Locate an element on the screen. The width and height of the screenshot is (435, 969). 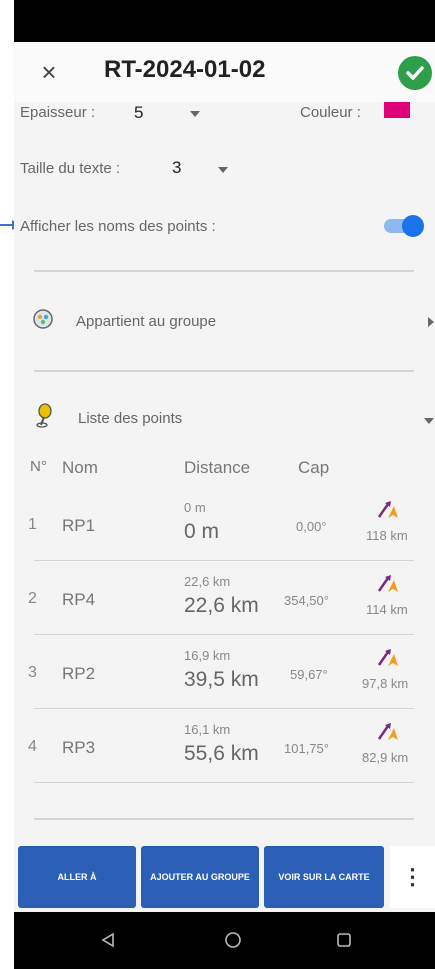
cumulative-distance: 22,6 km is located at coordinates (221, 605).